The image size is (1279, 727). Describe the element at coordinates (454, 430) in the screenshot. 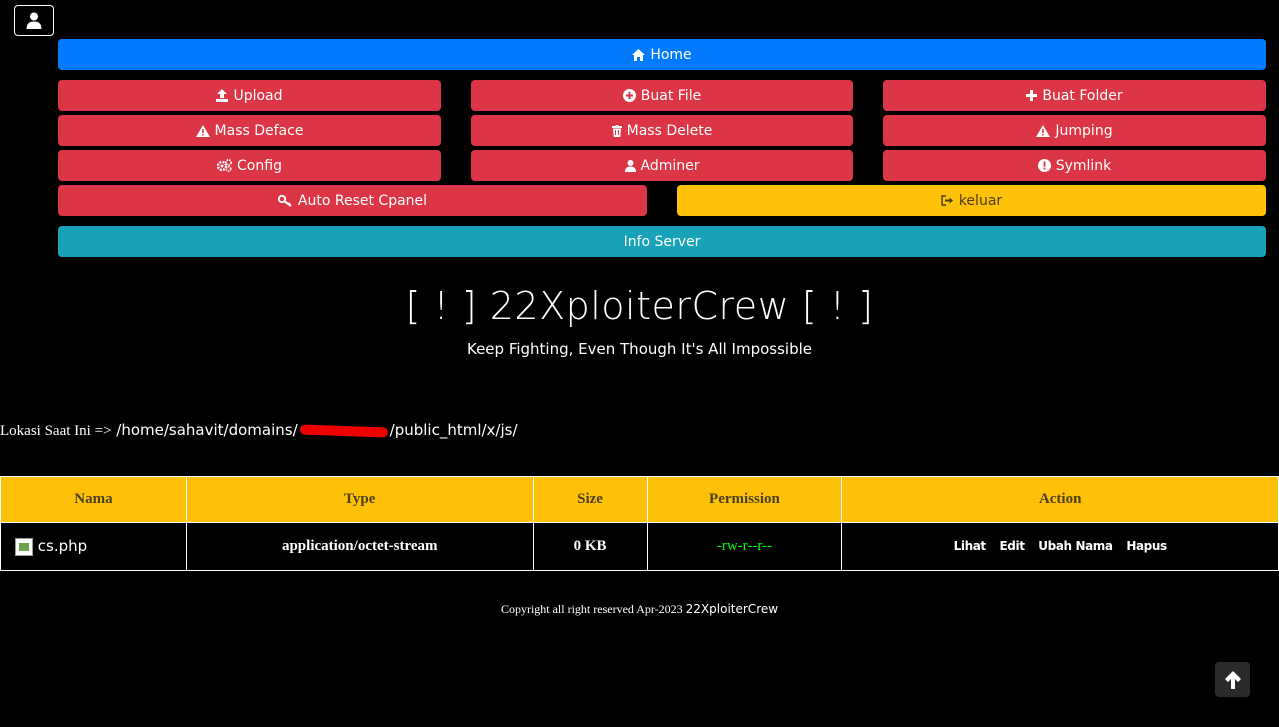

I see `location-path-end: /public_html/x/js/` at that location.